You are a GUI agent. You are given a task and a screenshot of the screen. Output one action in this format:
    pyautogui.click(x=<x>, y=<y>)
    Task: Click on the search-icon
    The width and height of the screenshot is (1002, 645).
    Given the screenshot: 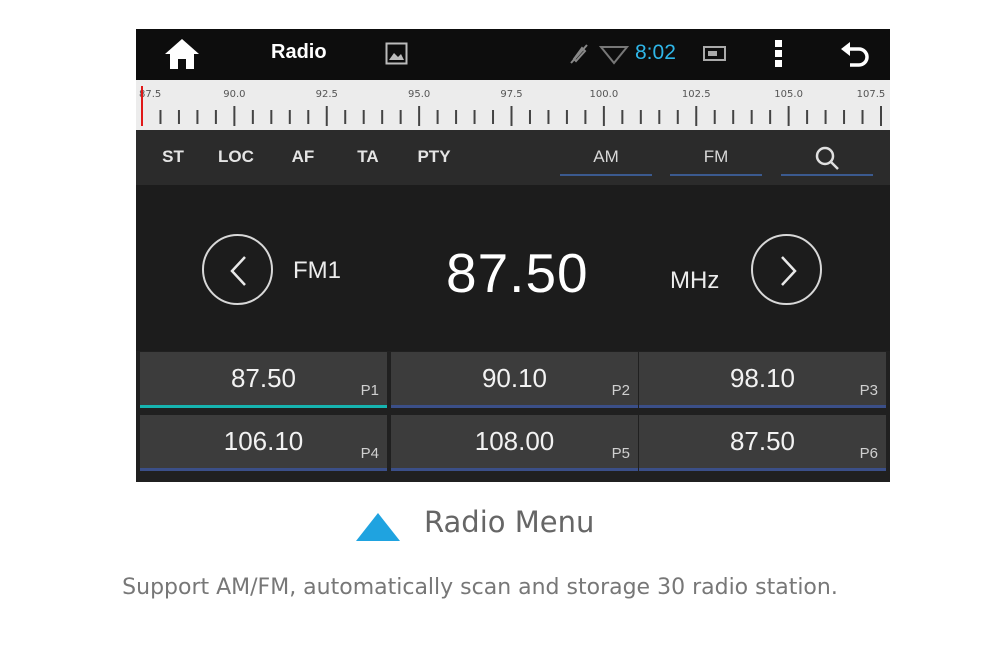 What is the action you would take?
    pyautogui.click(x=827, y=158)
    